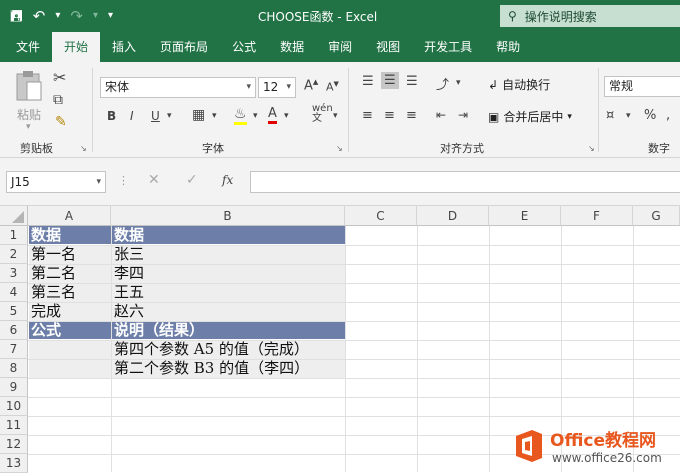 This screenshot has width=680, height=473. I want to click on row-header-12: 12, so click(14, 444).